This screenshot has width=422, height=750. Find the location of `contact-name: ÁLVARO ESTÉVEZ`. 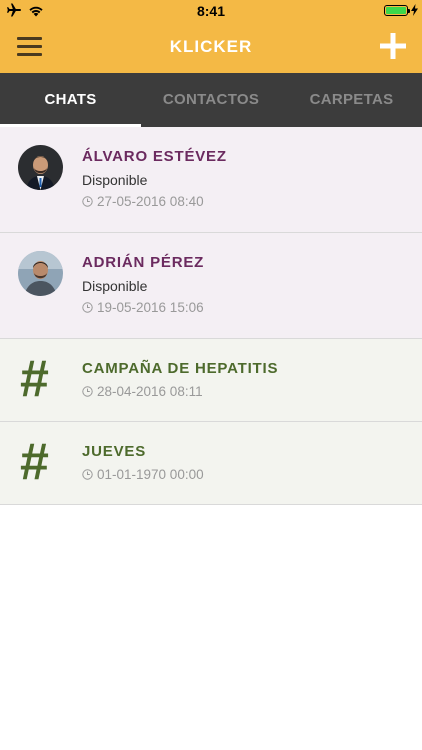

contact-name: ÁLVARO ESTÉVEZ is located at coordinates (154, 156).